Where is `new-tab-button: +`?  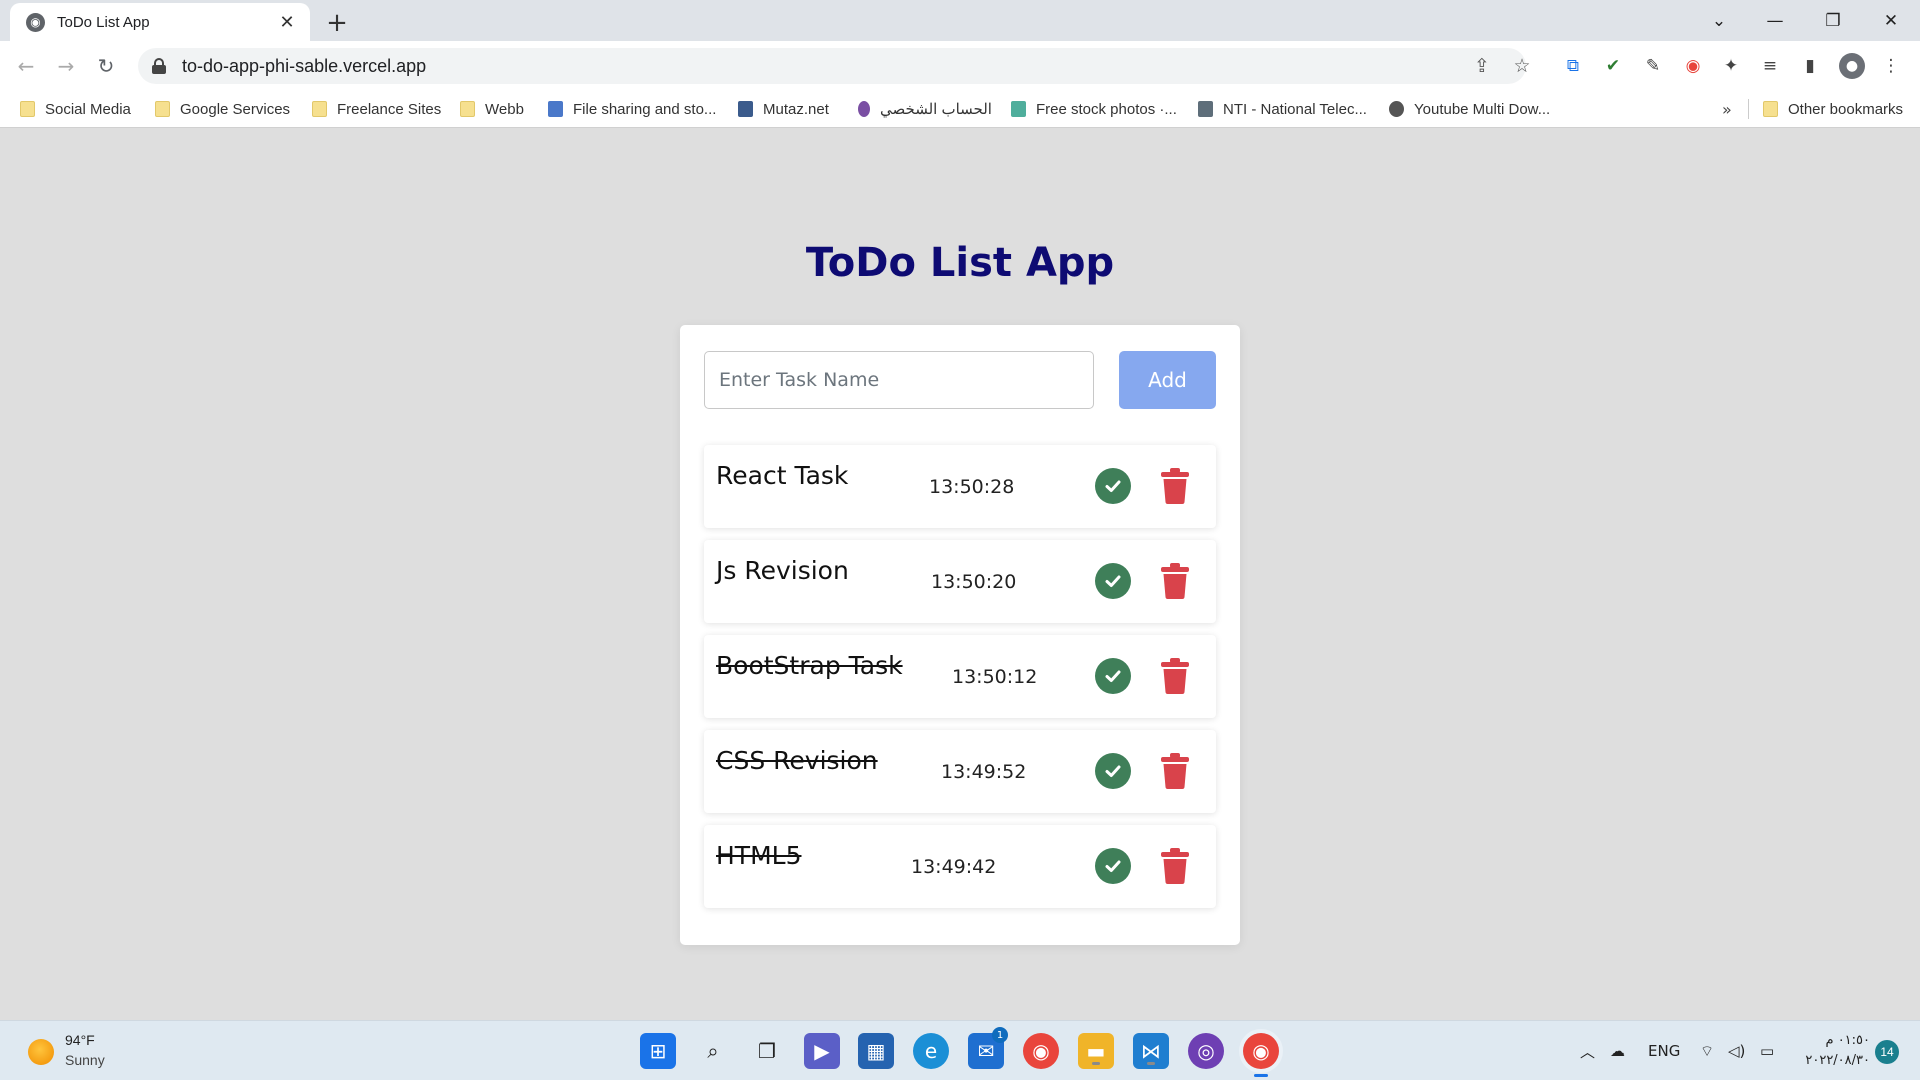 new-tab-button: + is located at coordinates (337, 23).